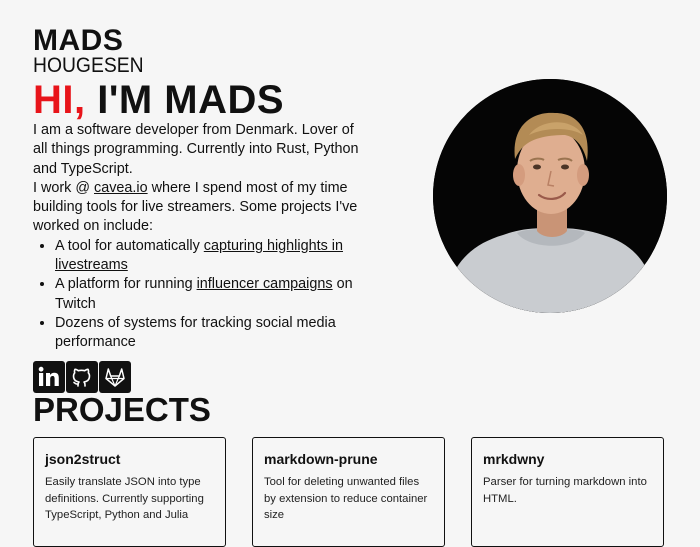 The height and width of the screenshot is (547, 700). I want to click on hero-title: HI, I'M MADS, so click(158, 100).